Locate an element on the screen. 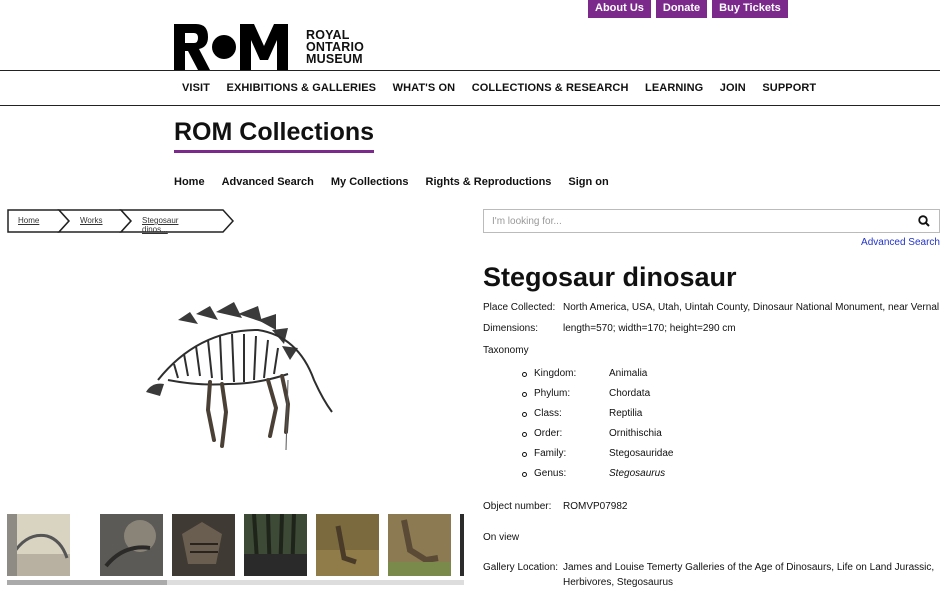  taxonomy-rank: Kingdom: is located at coordinates (555, 373).